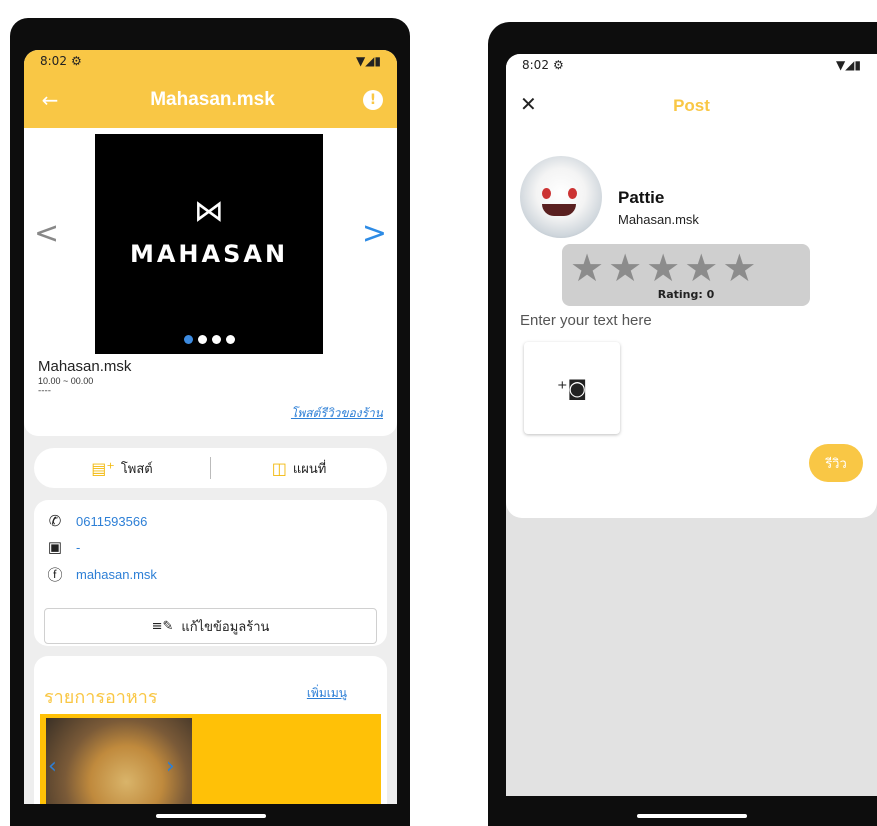  Describe the element at coordinates (52, 766) in the screenshot. I see `chevron-left-icon: ‹` at that location.